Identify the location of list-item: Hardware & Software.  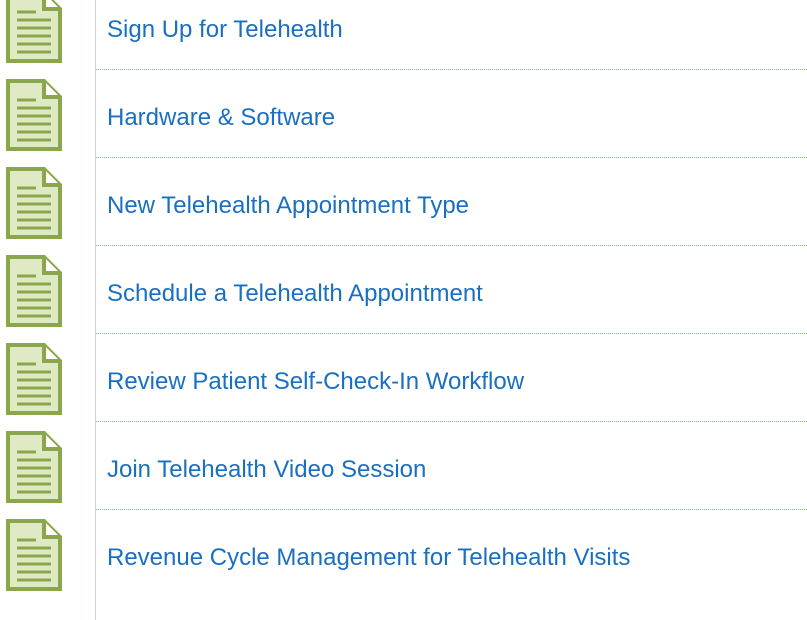
(403, 114).